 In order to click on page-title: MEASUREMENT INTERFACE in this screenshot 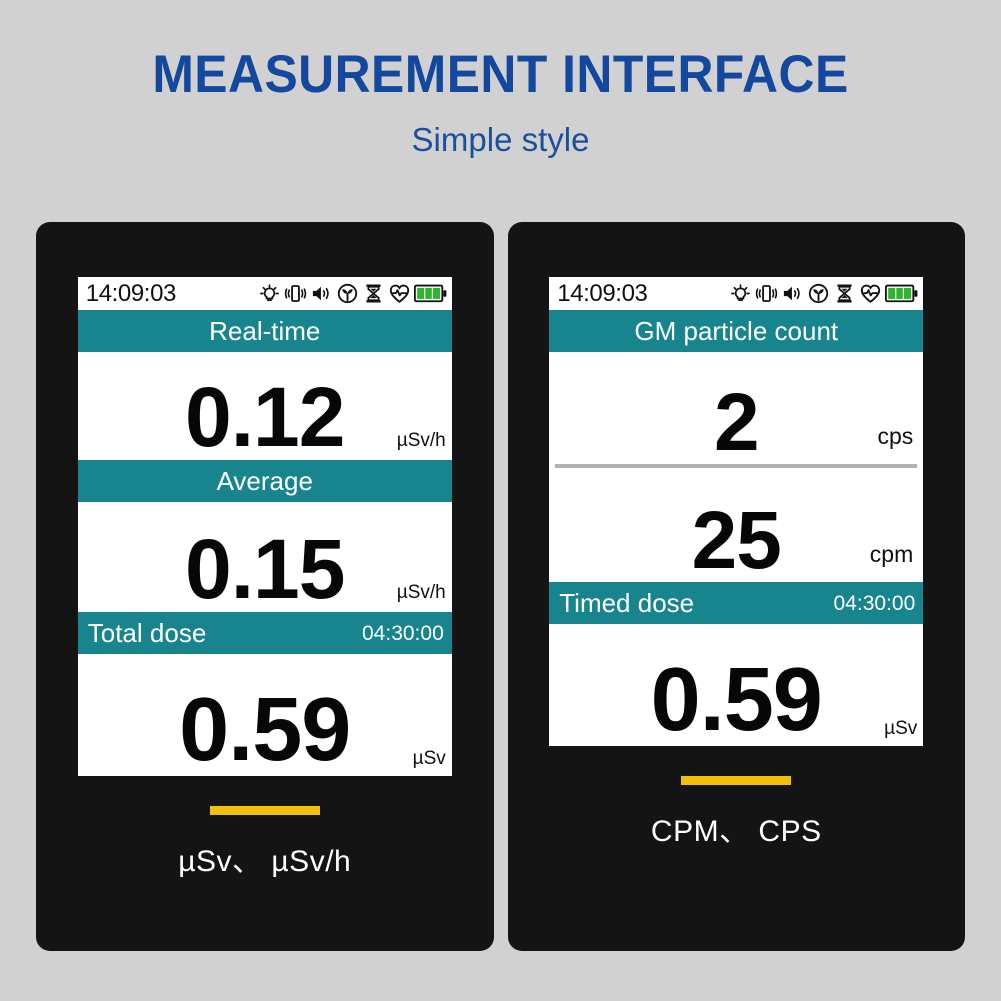, I will do `click(500, 74)`.